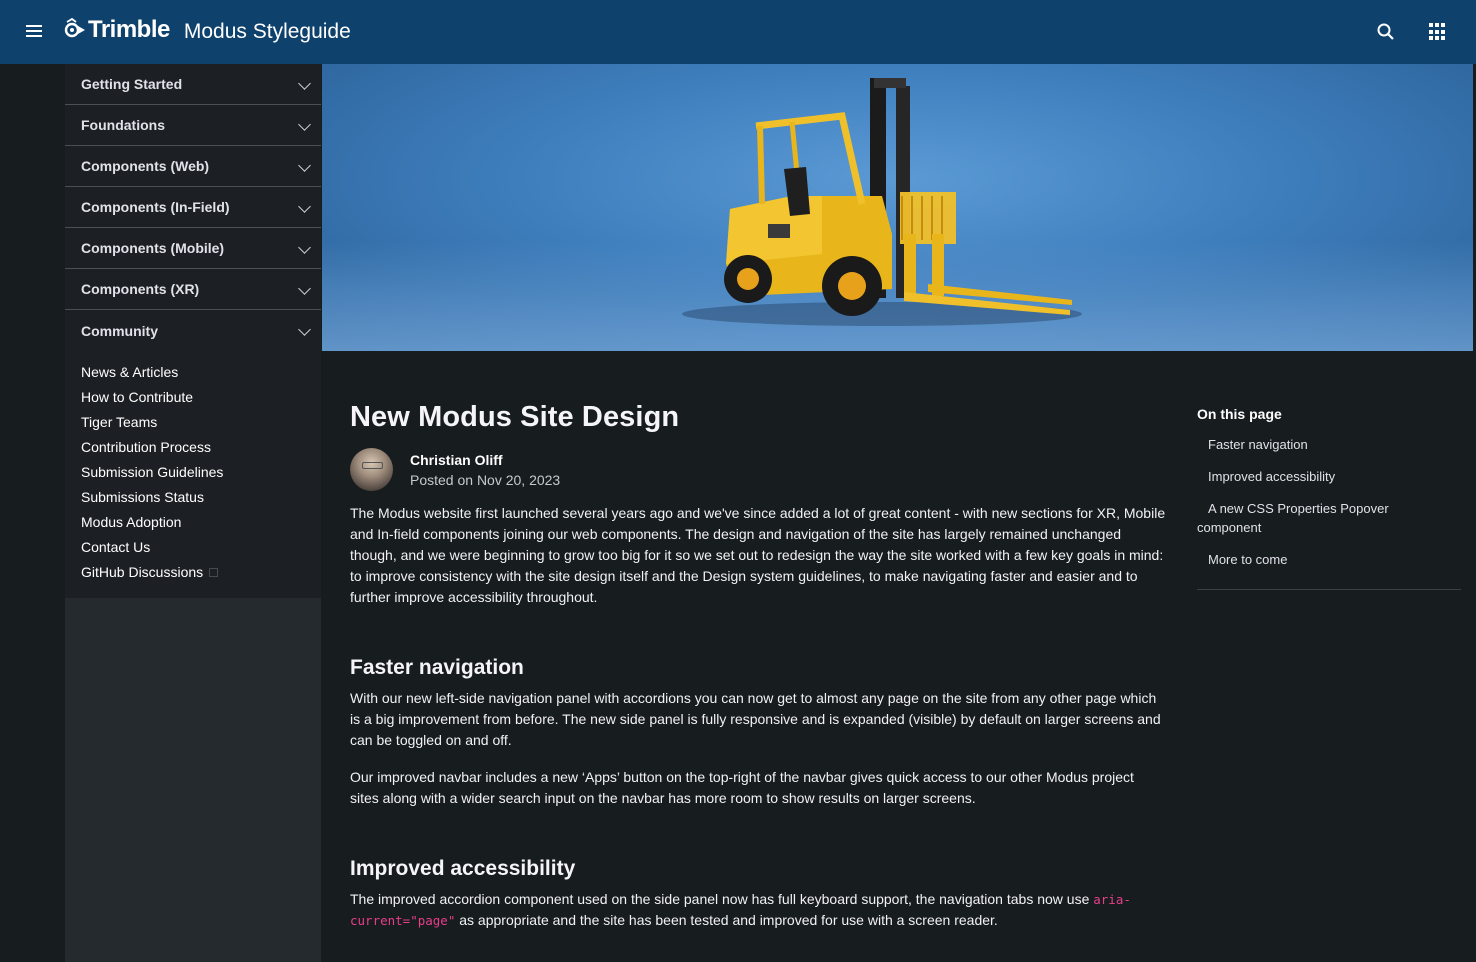 The height and width of the screenshot is (962, 1476). I want to click on accordion-components-xr: Components (XR), so click(193, 289).